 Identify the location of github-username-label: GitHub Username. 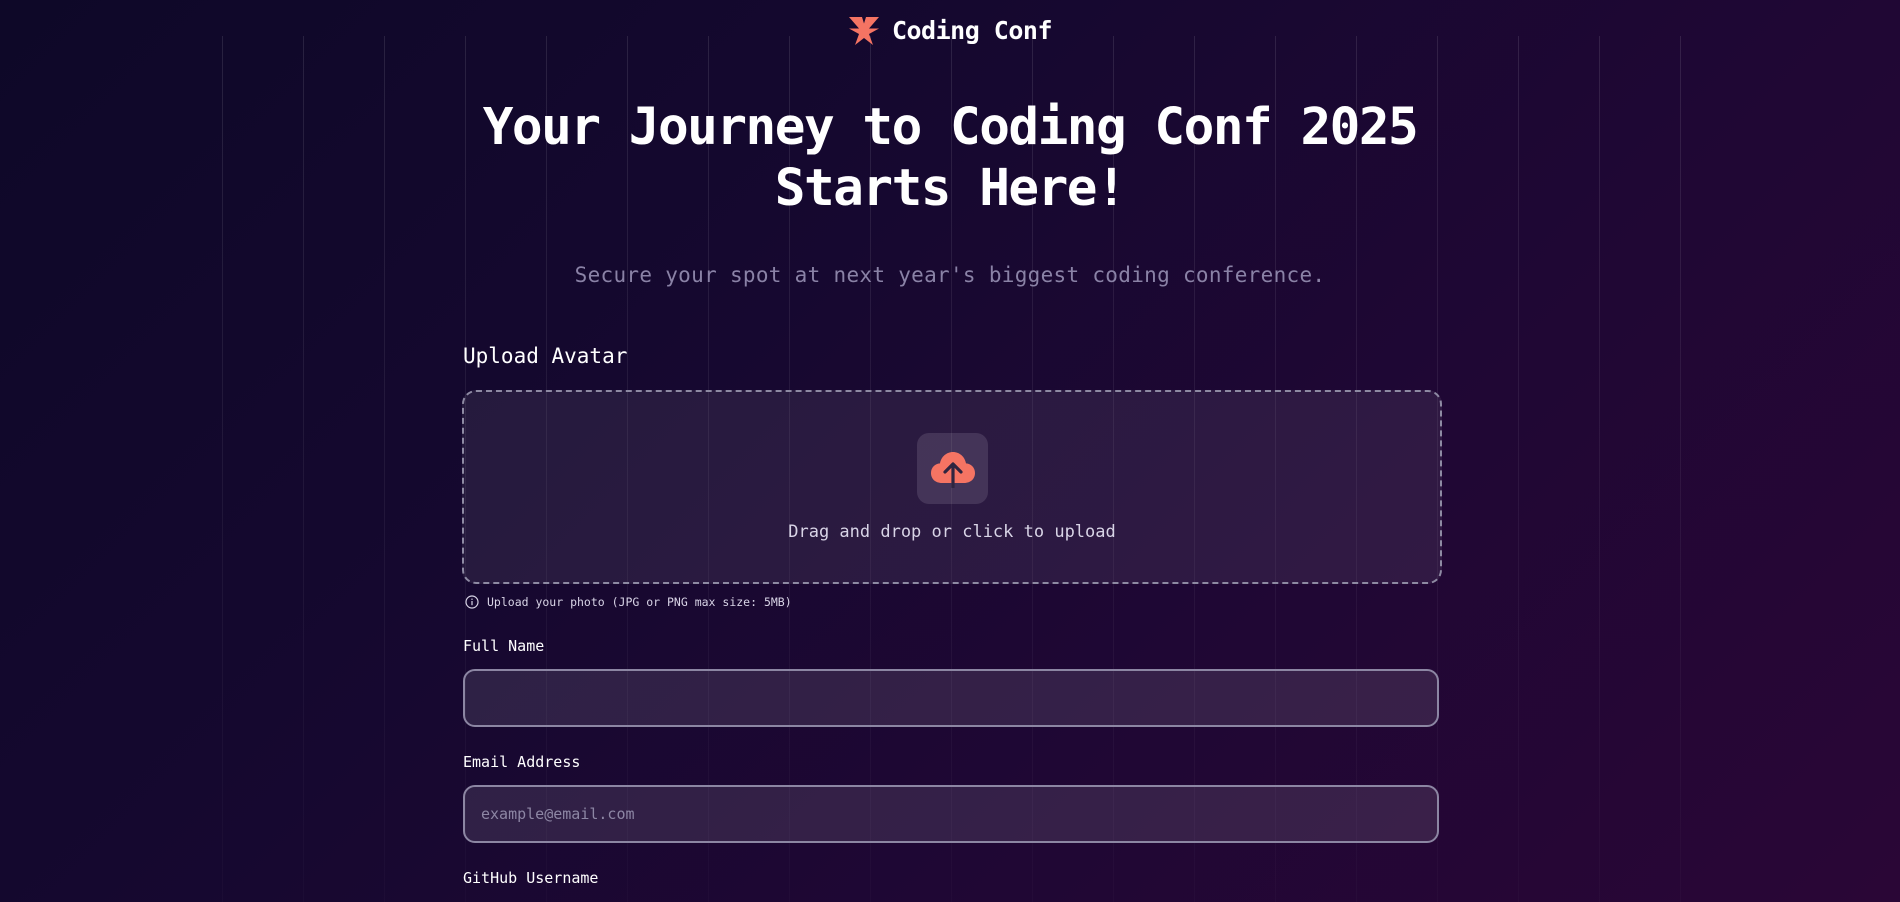
(531, 878).